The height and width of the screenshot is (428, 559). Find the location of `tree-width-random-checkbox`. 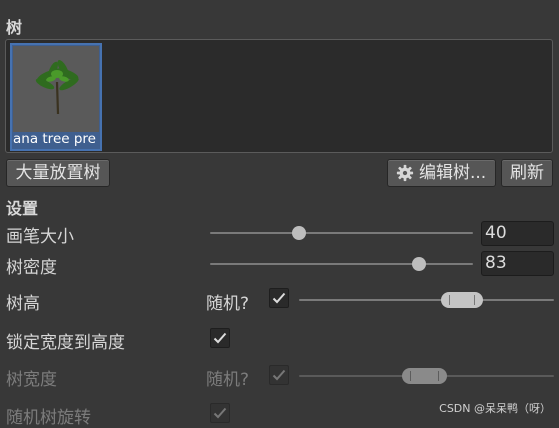

tree-width-random-checkbox is located at coordinates (279, 375).